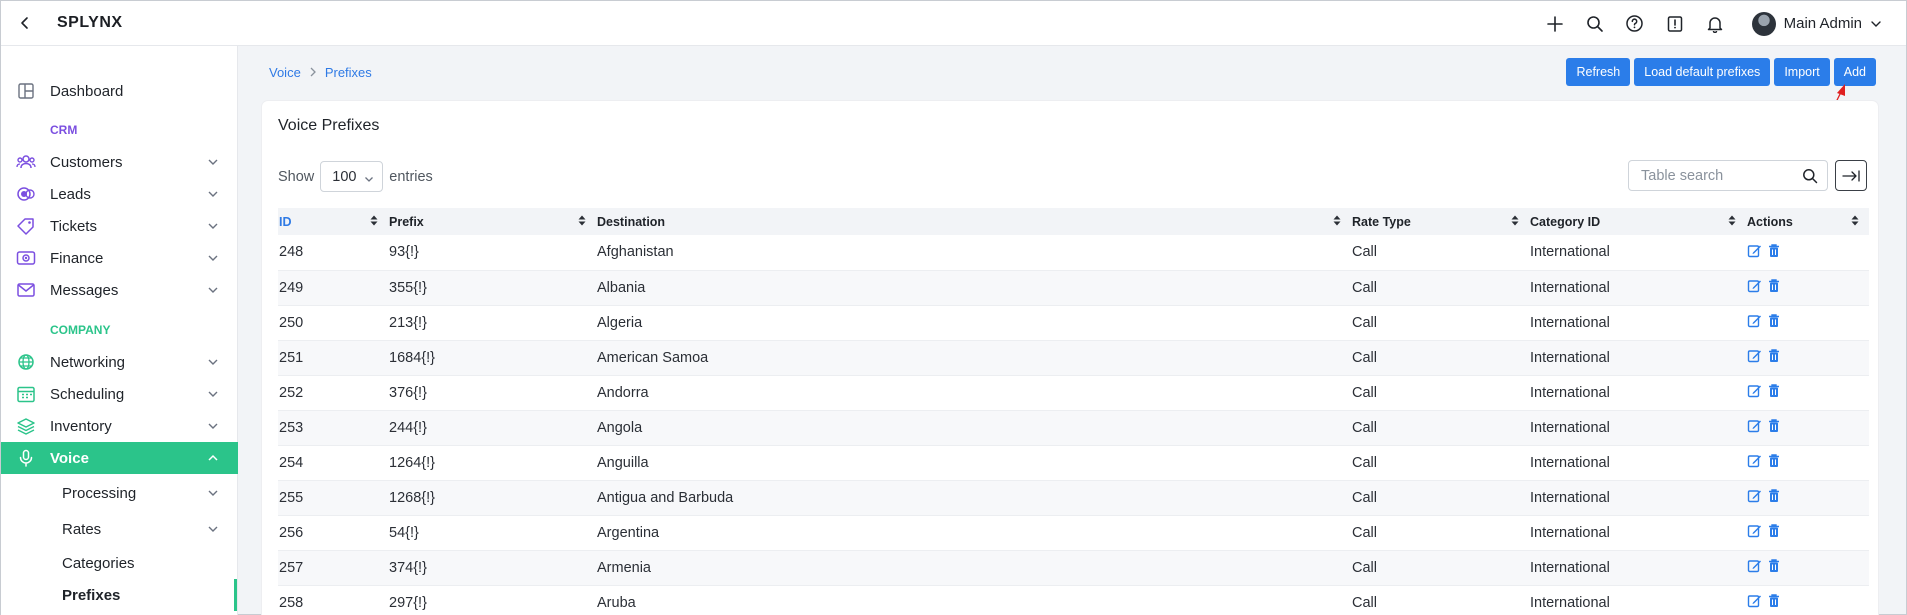 This screenshot has height=615, width=1907. What do you see at coordinates (119, 595) in the screenshot?
I see `sidebar-subitem-prefixes: Prefixes` at bounding box center [119, 595].